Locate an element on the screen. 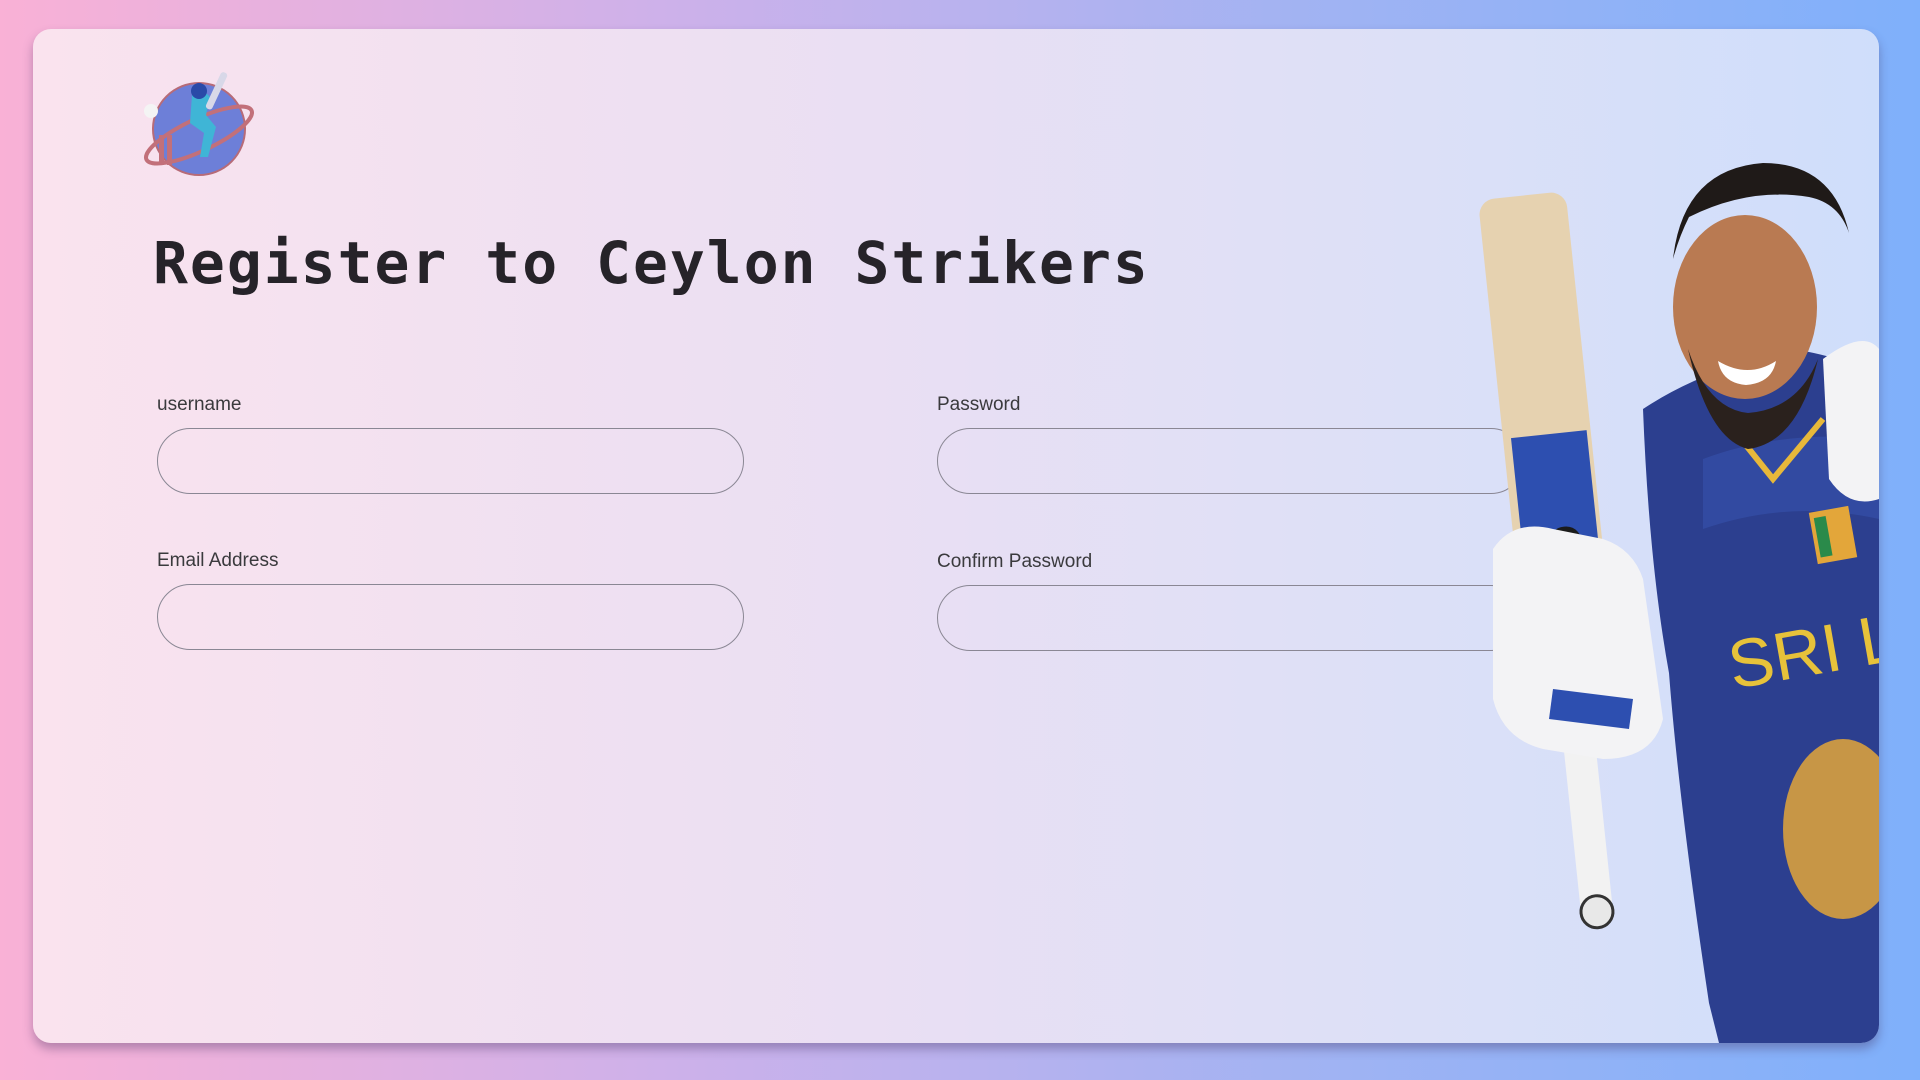 This screenshot has width=1920, height=1080. username-group: username is located at coordinates (451, 444).